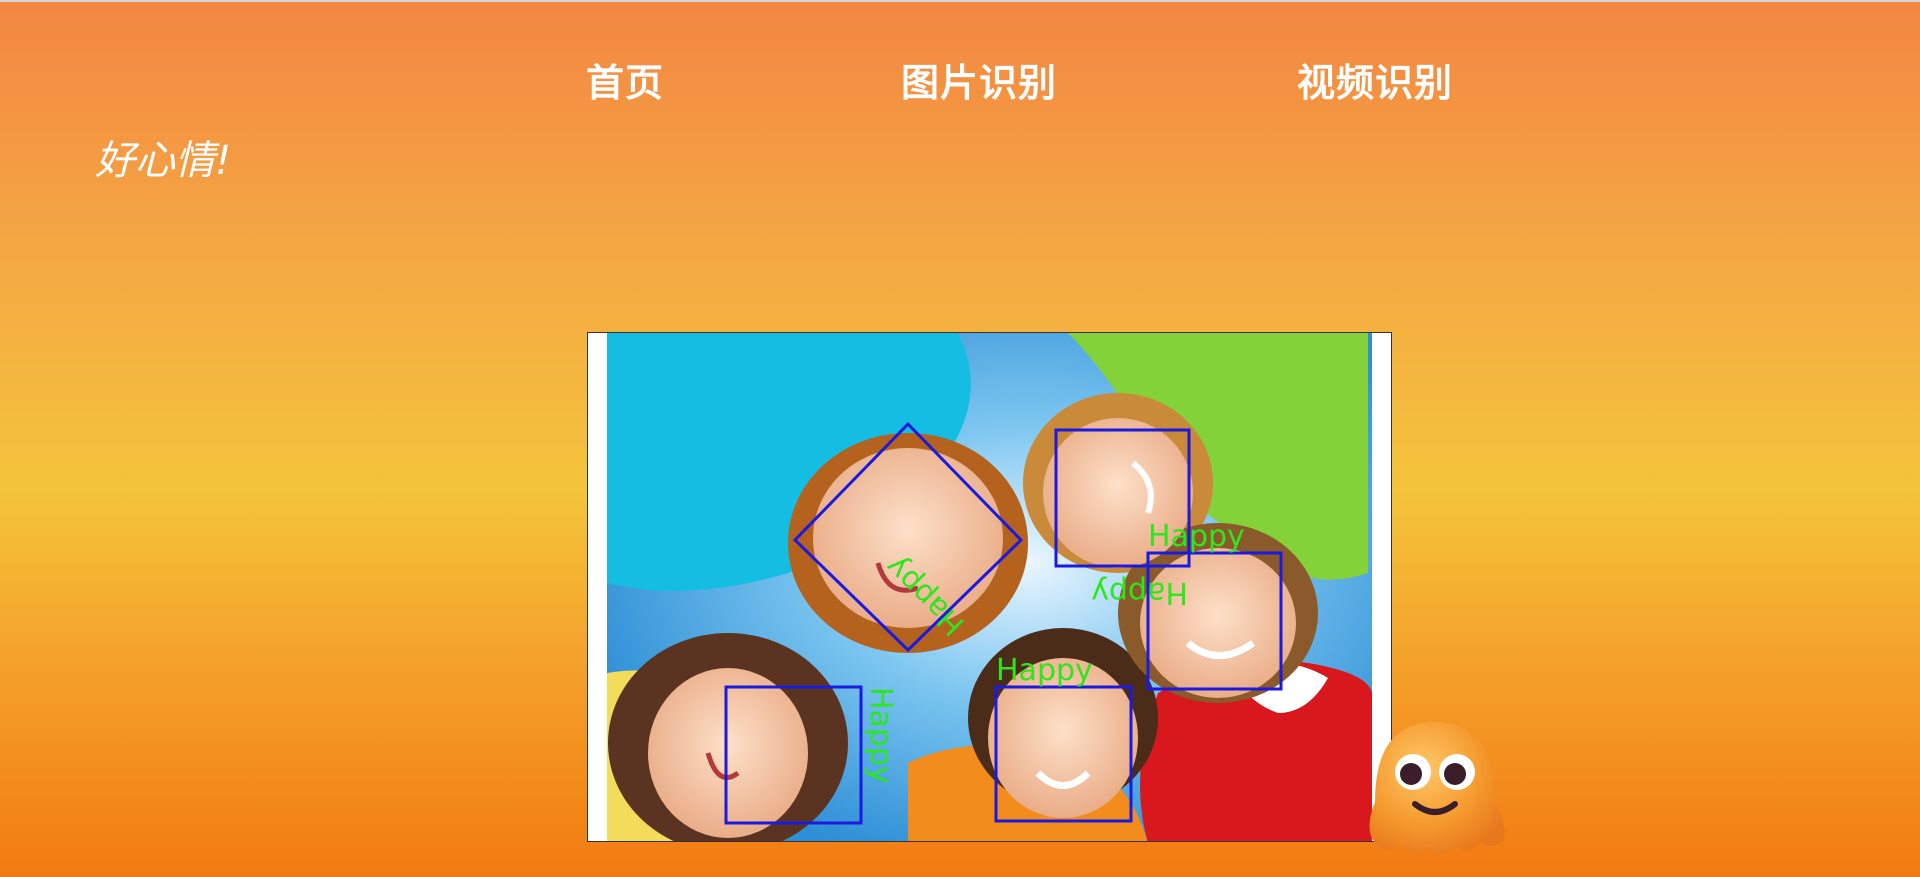 This screenshot has width=1920, height=877. Describe the element at coordinates (1435, 792) in the screenshot. I see `octopus-mascot-icon` at that location.